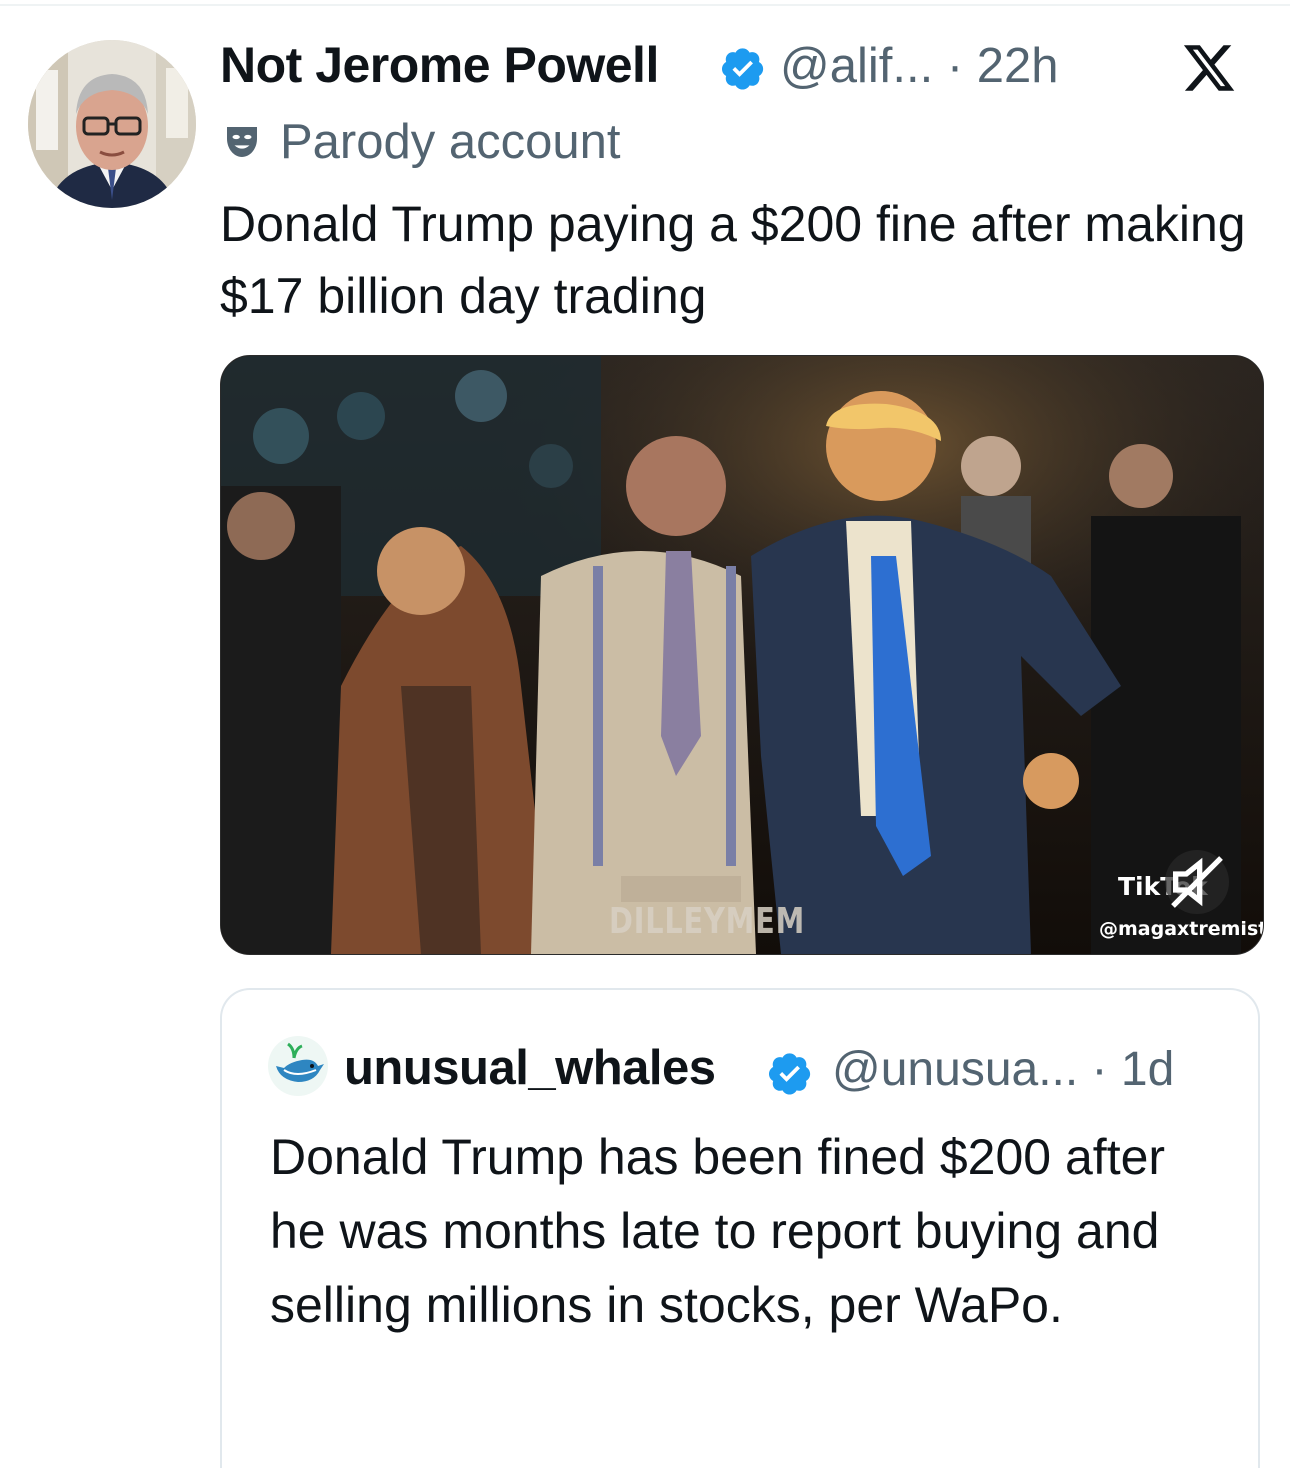 Image resolution: width=1290 pixels, height=1468 pixels. I want to click on handle-and-time: @alif... · 22h, so click(919, 66).